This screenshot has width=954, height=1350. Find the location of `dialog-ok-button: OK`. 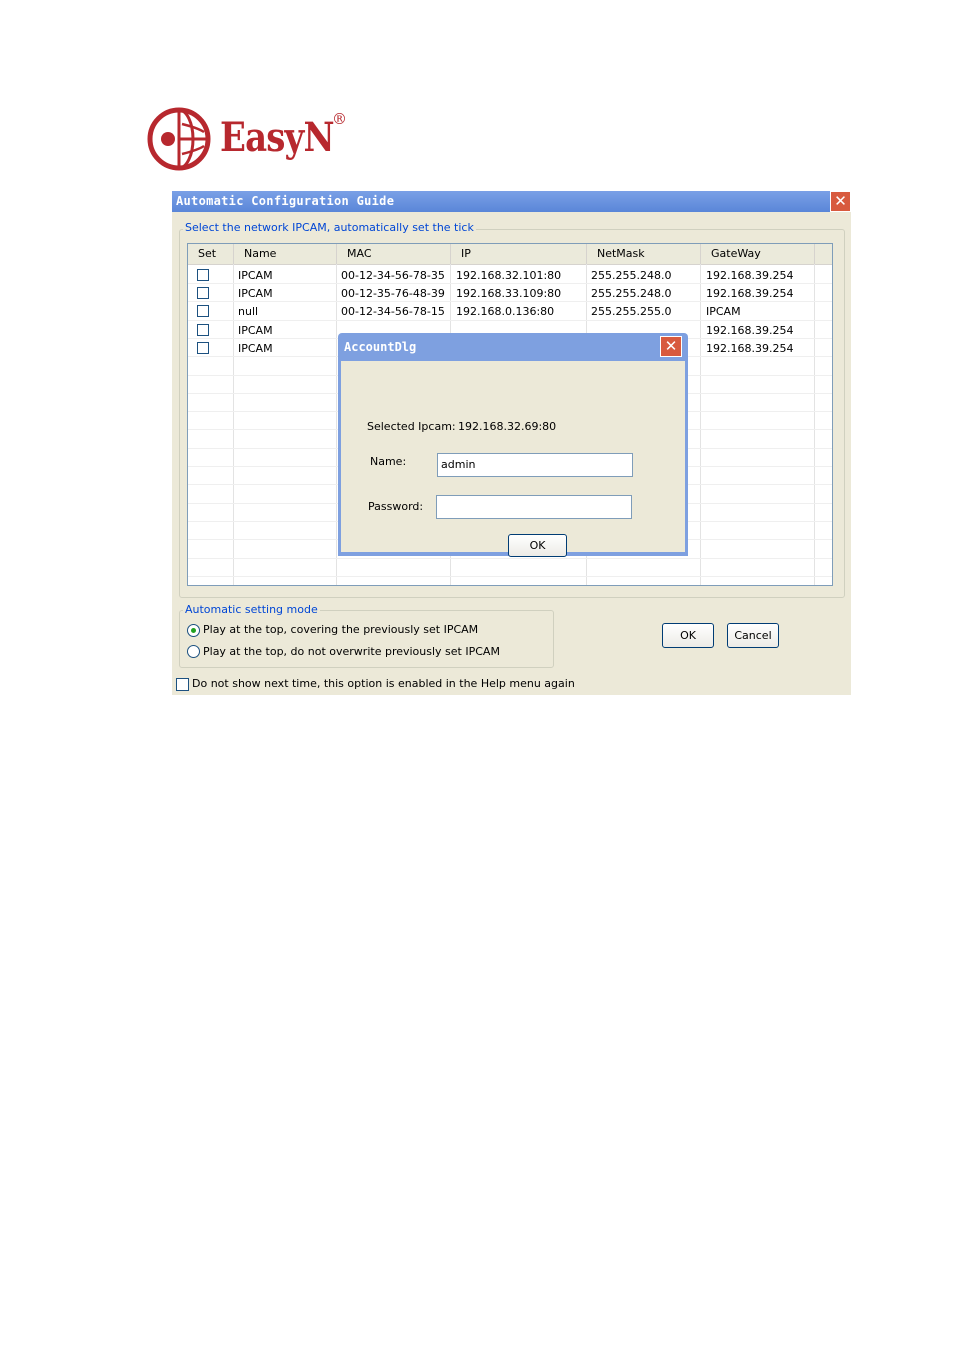

dialog-ok-button: OK is located at coordinates (537, 545).